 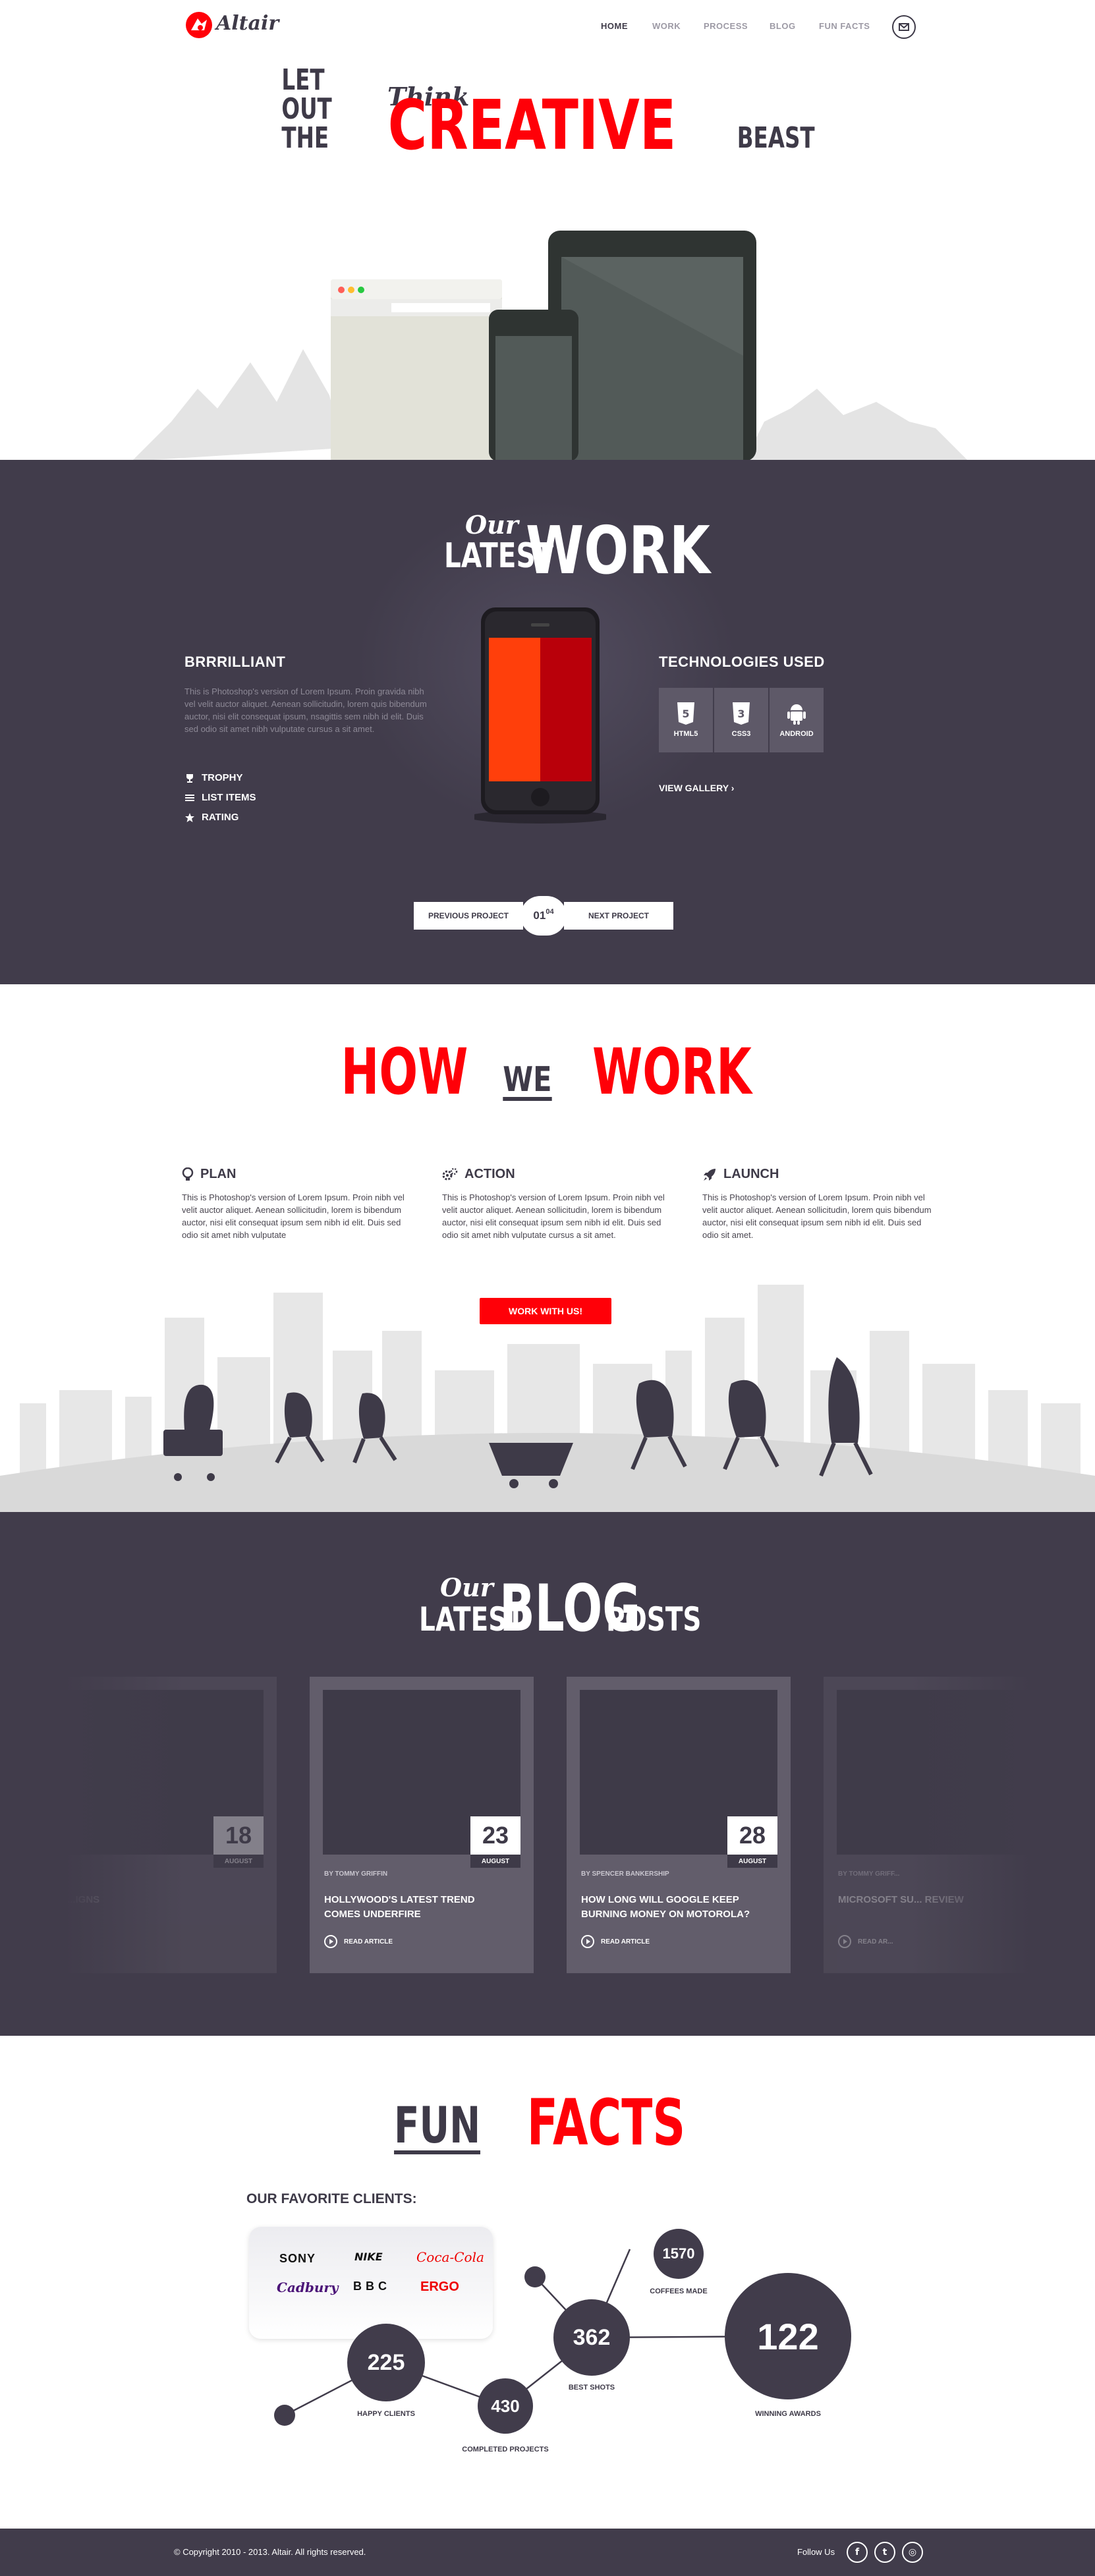 What do you see at coordinates (685, 734) in the screenshot?
I see `tech-label: HTML5` at bounding box center [685, 734].